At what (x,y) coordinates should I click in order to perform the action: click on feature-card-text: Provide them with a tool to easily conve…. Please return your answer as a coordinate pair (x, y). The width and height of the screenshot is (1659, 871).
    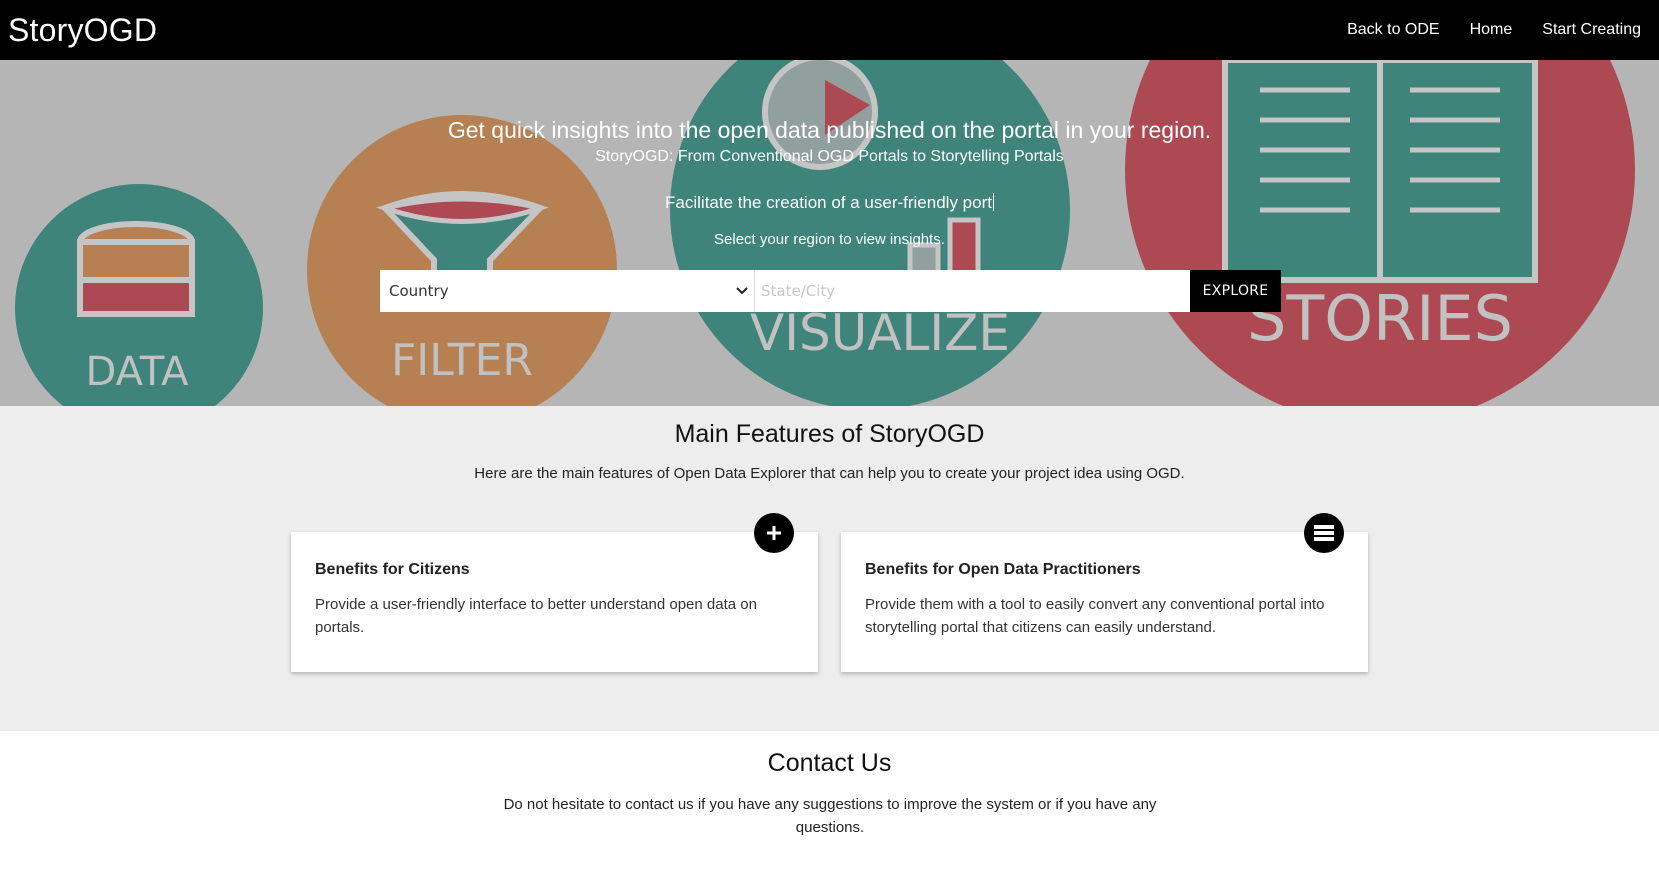
    Looking at the image, I should click on (1095, 616).